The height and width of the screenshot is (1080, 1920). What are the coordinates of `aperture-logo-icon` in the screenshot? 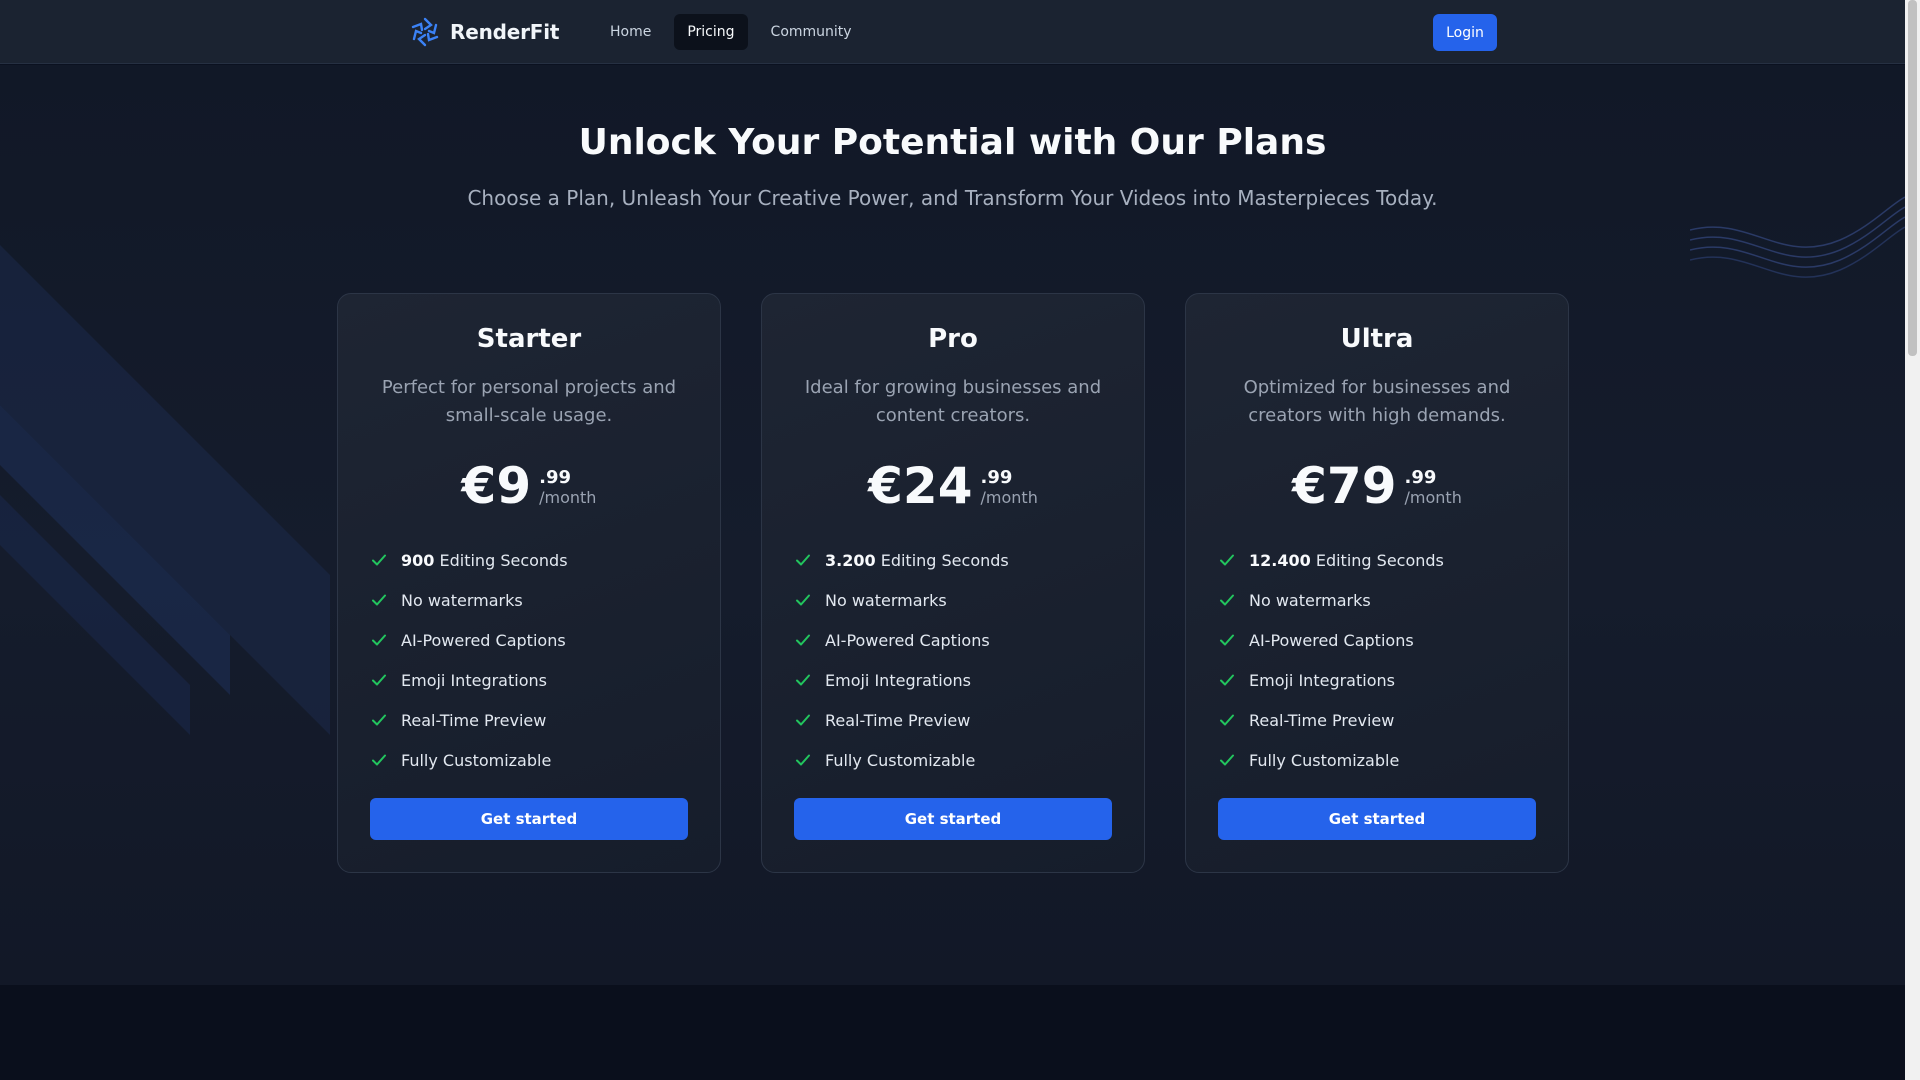 It's located at (425, 32).